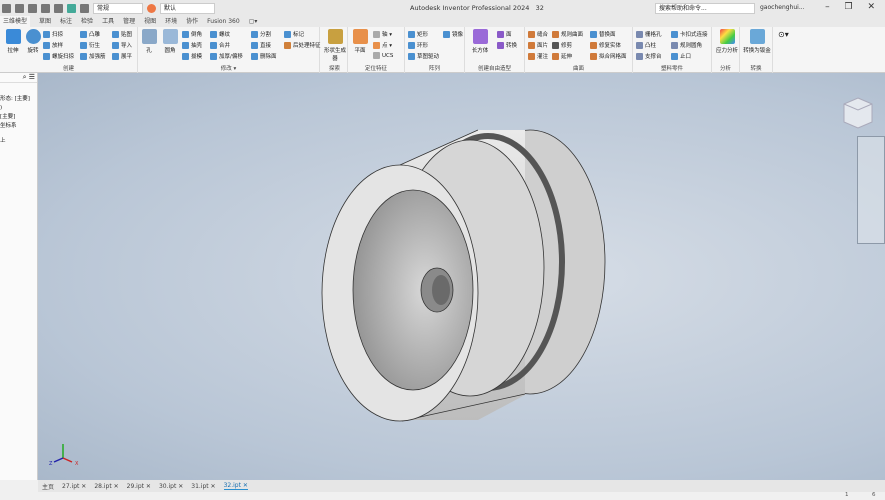 The image size is (885, 500). Describe the element at coordinates (538, 56) in the screenshot. I see `sculpt-button: 灌注` at that location.